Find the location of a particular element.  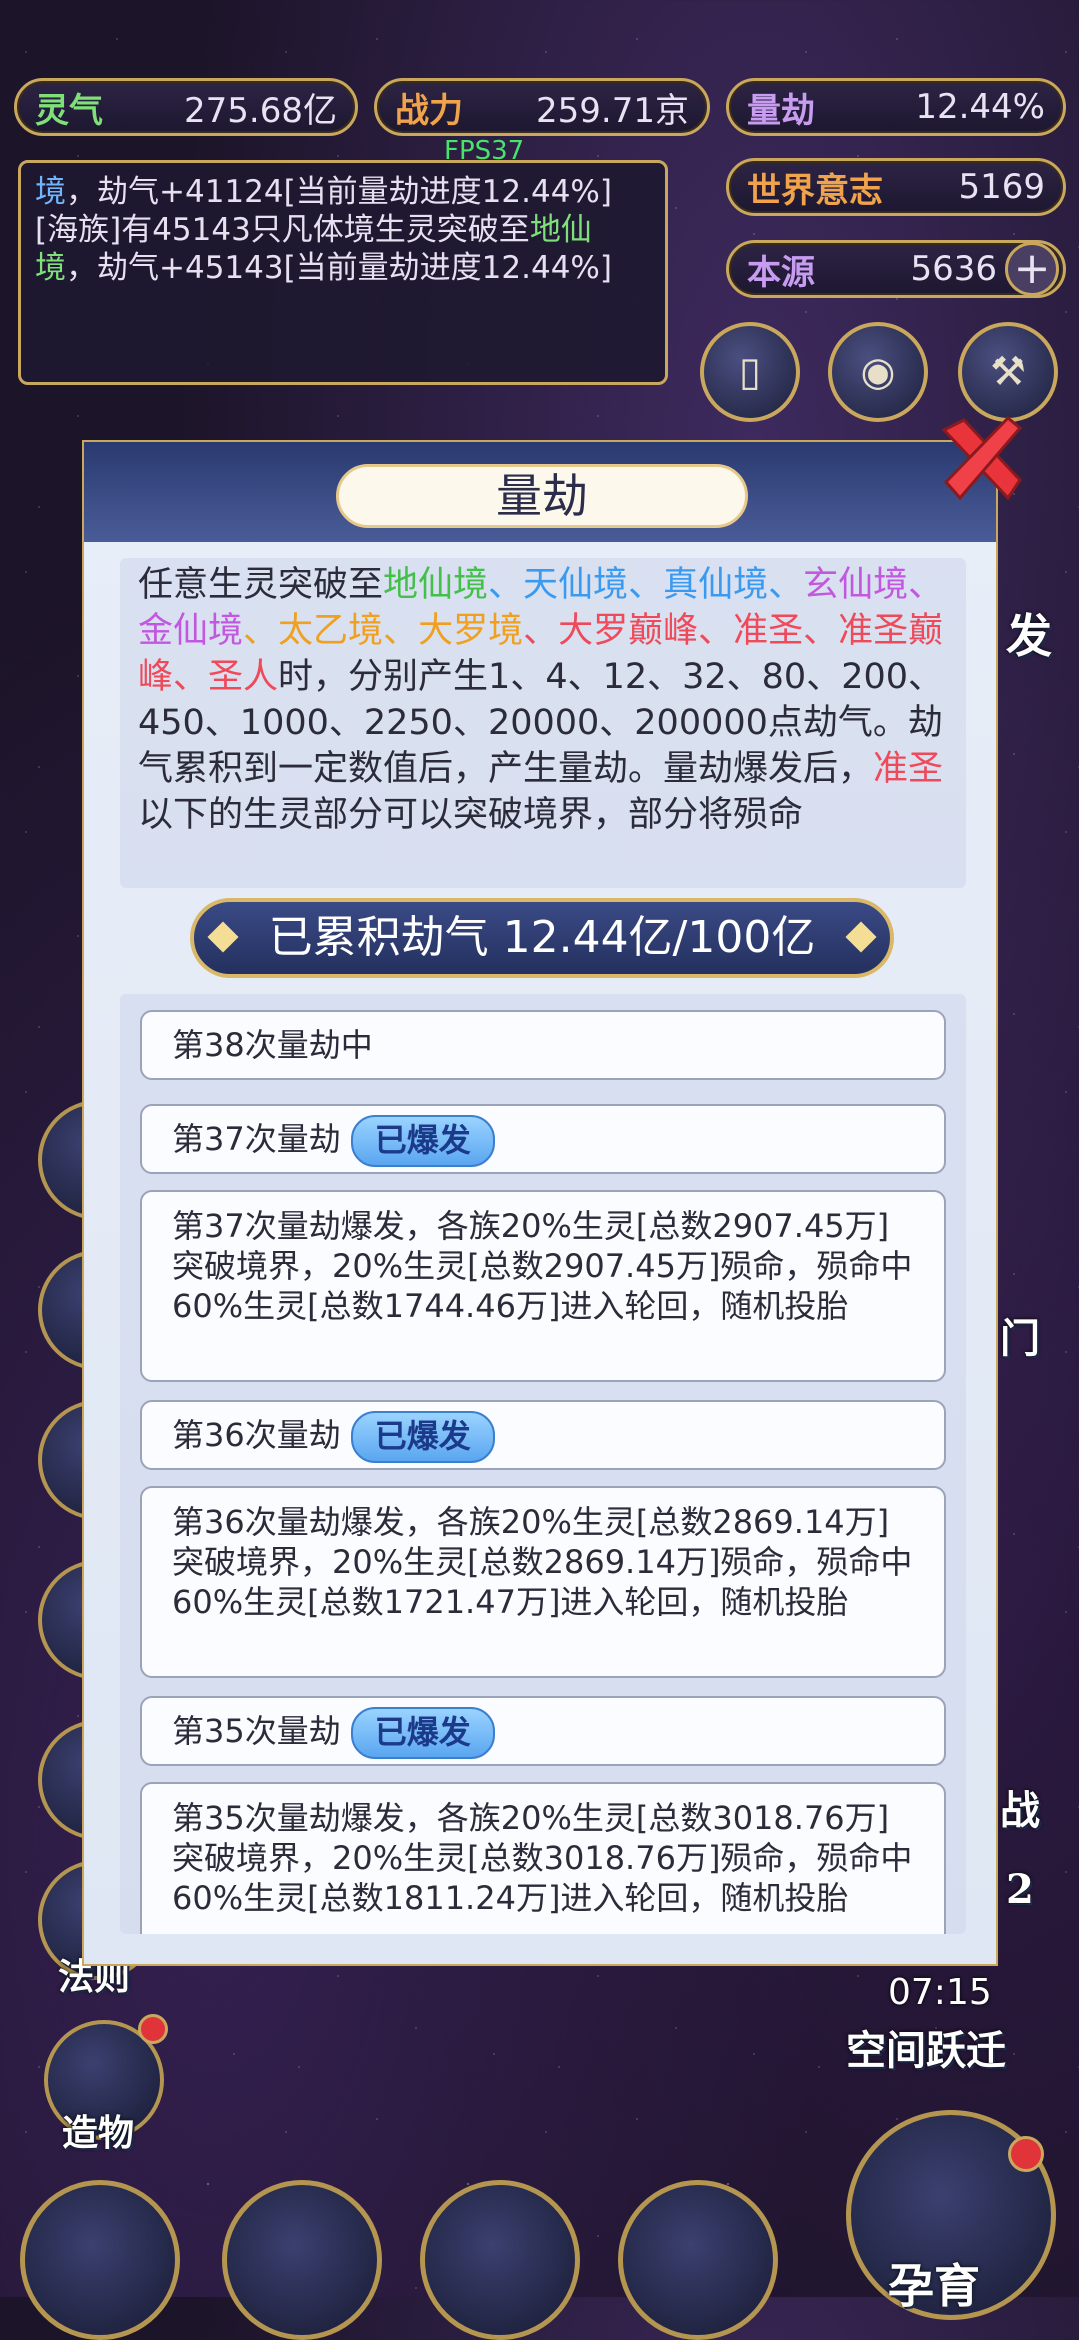

dialog-title: 量劫 is located at coordinates (542, 496).